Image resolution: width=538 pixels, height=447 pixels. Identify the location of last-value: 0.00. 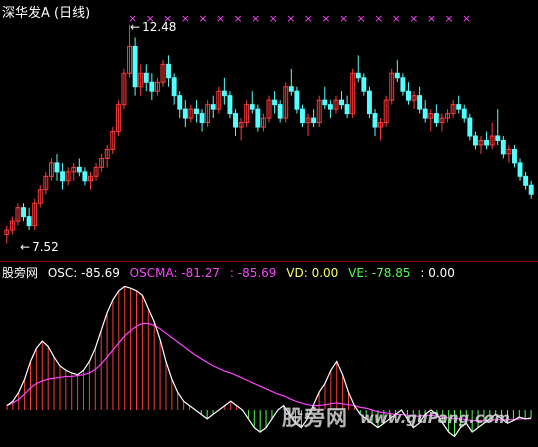
(441, 273).